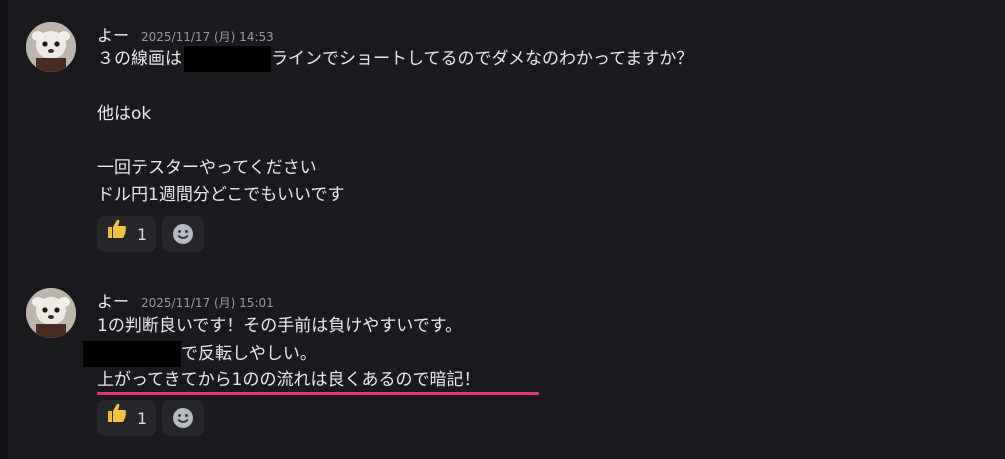  I want to click on message-line: で反転しやしい。, so click(200, 354).